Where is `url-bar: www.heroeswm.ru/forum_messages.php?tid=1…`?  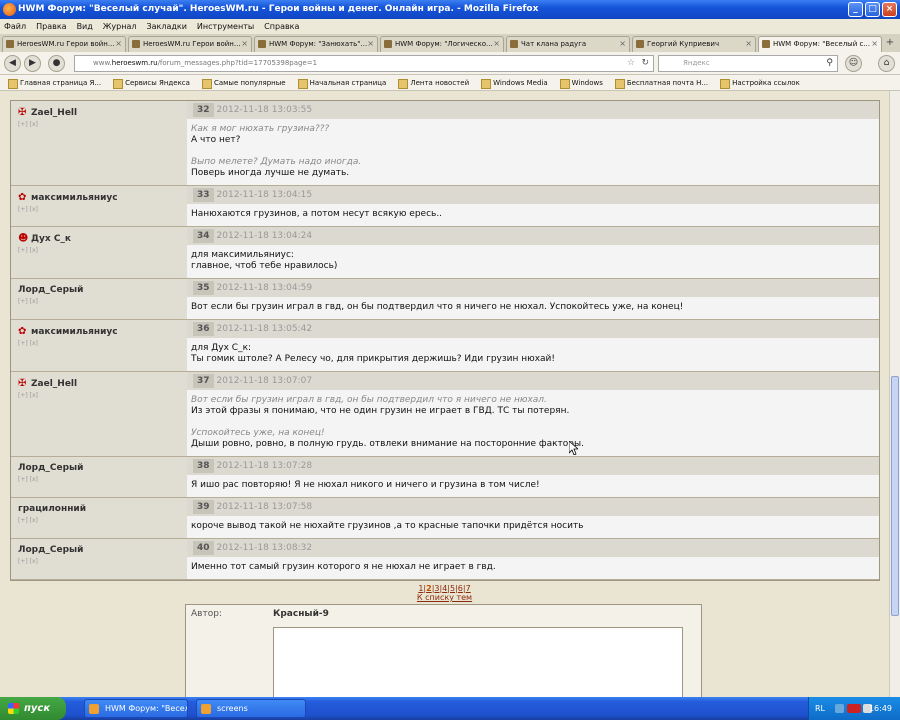
url-bar: www.heroeswm.ru/forum_messages.php?tid=1… is located at coordinates (364, 63).